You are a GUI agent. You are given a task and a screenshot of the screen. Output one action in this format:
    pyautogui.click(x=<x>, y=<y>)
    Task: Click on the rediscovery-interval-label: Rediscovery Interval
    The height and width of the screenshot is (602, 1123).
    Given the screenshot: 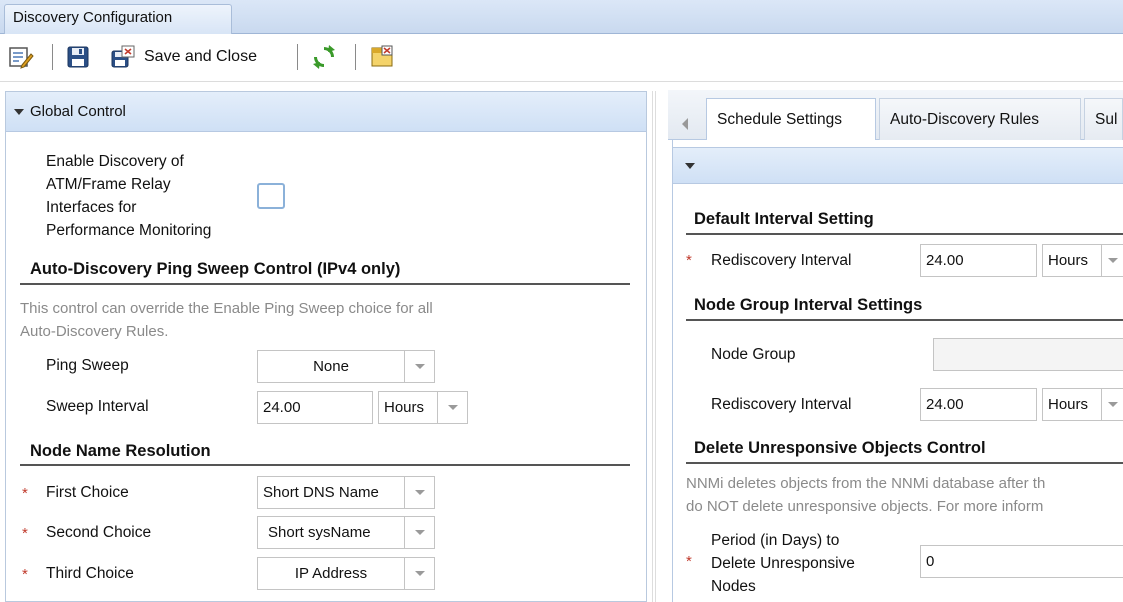 What is the action you would take?
    pyautogui.click(x=781, y=260)
    